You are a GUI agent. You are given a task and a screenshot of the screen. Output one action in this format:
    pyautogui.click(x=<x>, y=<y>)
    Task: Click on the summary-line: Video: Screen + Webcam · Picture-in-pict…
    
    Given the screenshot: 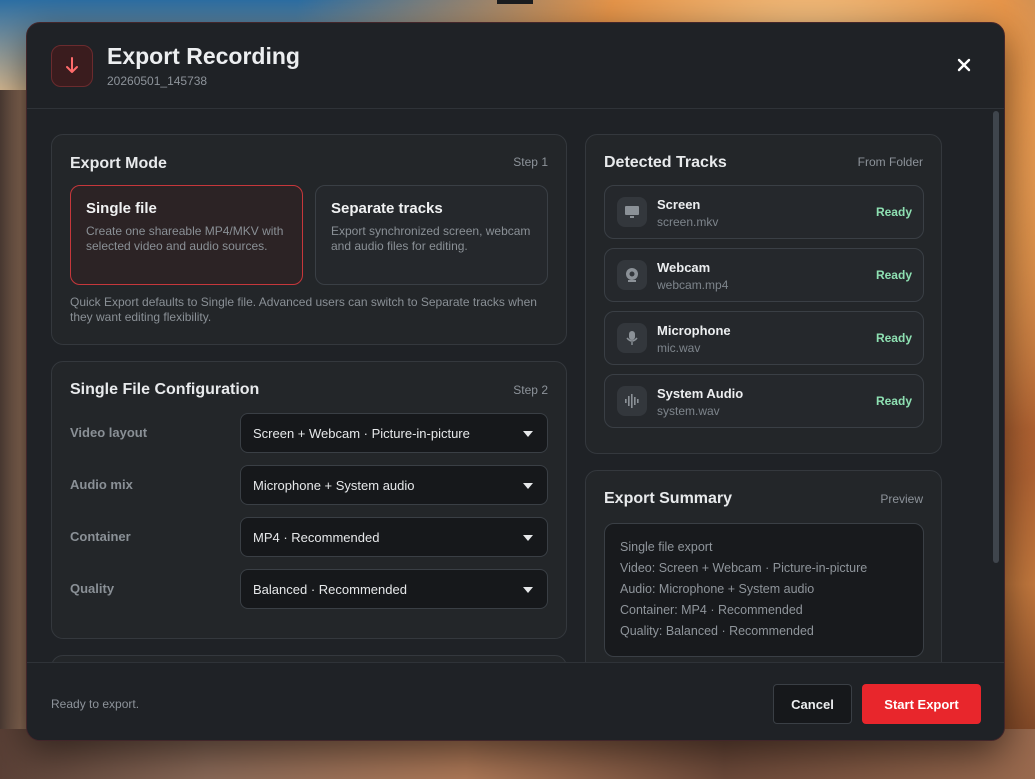 What is the action you would take?
    pyautogui.click(x=744, y=568)
    